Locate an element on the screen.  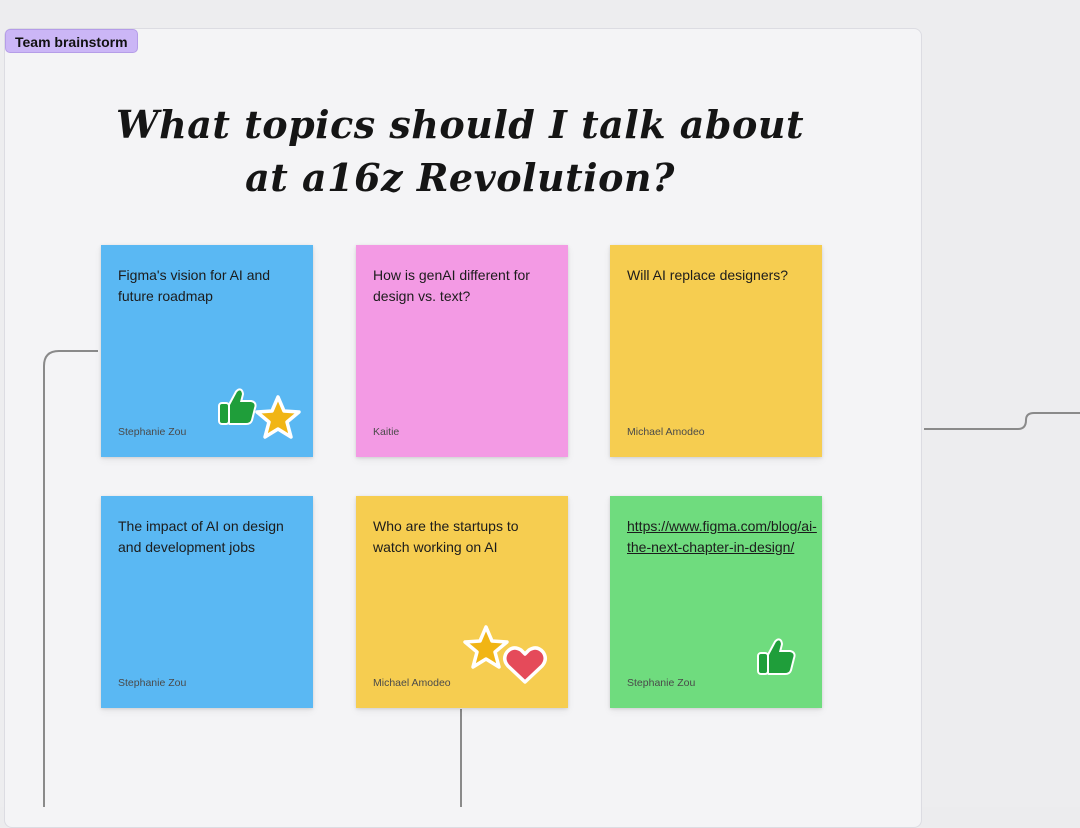
sticky-note-author: Kaitie is located at coordinates (386, 432).